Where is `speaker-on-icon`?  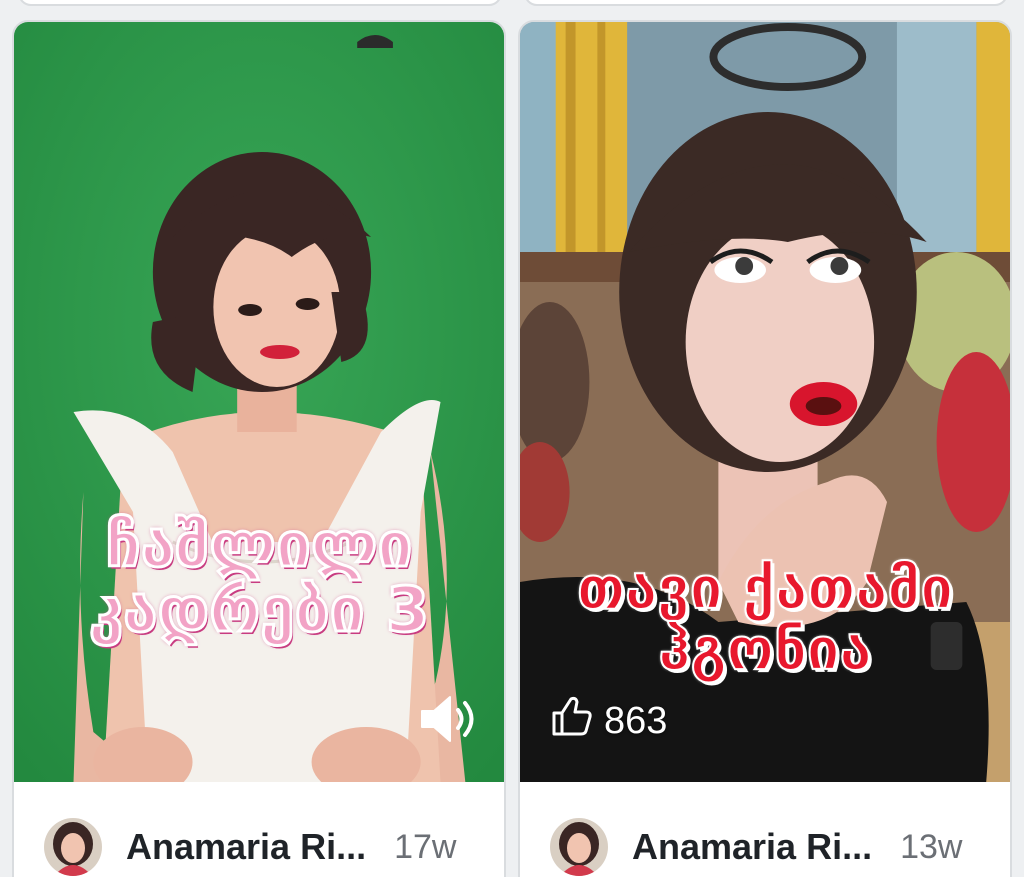 speaker-on-icon is located at coordinates (448, 719).